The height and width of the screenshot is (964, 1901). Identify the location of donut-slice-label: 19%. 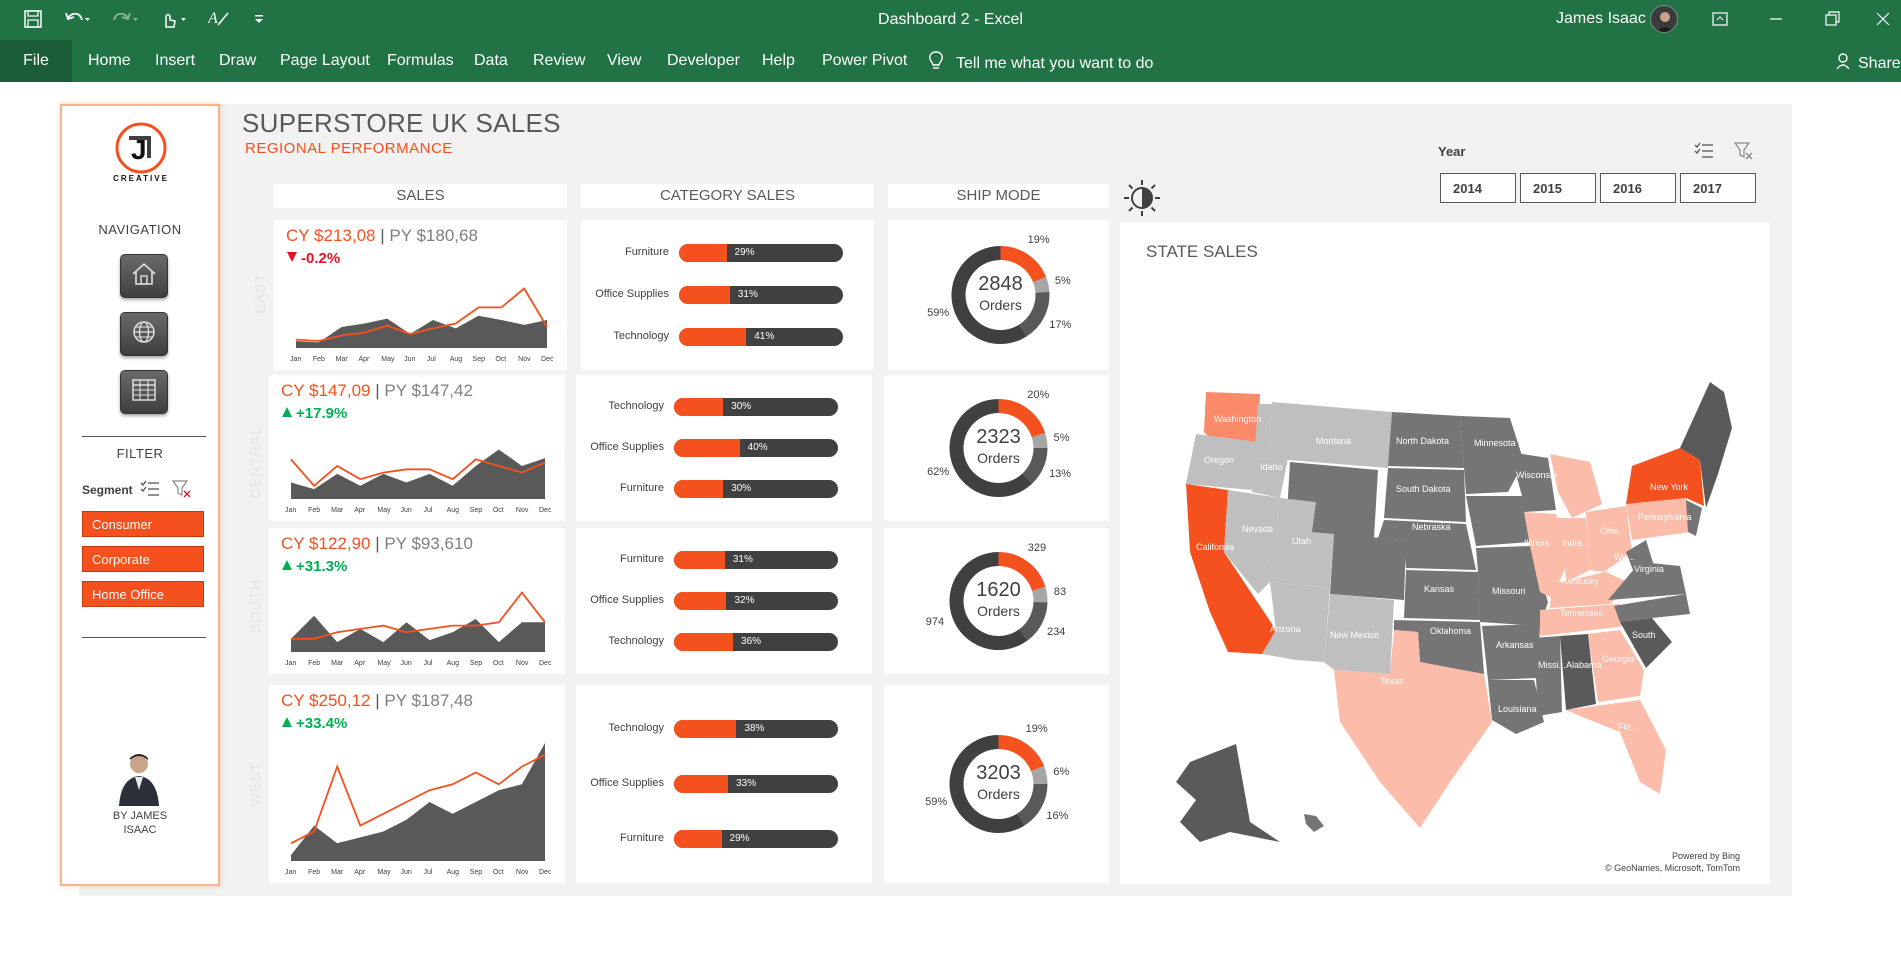
(1036, 729).